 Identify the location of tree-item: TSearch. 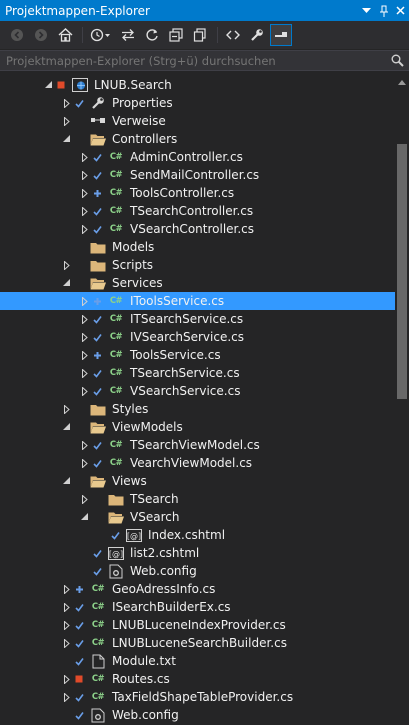
(197, 499).